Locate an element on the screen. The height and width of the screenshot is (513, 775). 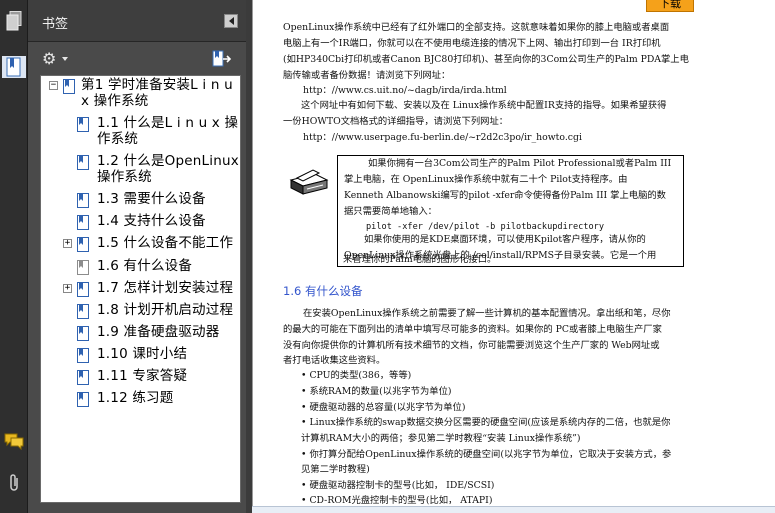
bookmark-label: 1.10 课时小结 is located at coordinates (142, 354).